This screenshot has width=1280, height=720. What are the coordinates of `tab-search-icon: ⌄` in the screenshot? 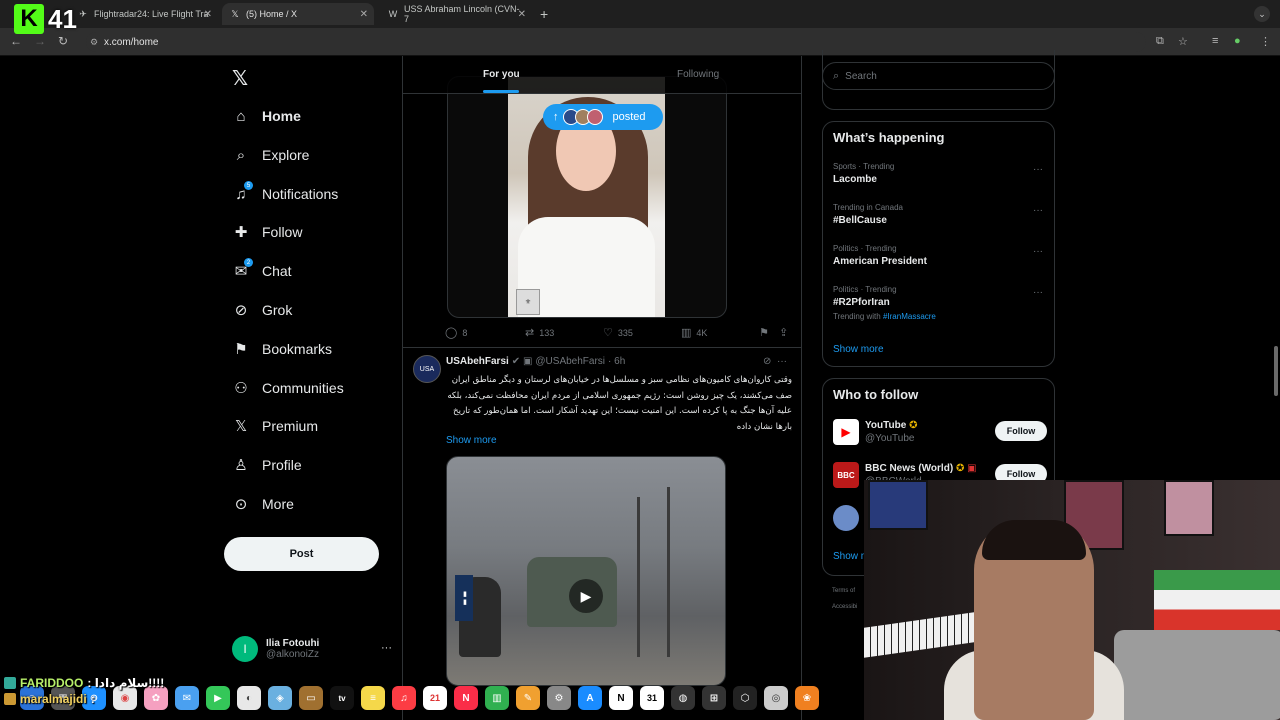 It's located at (1262, 14).